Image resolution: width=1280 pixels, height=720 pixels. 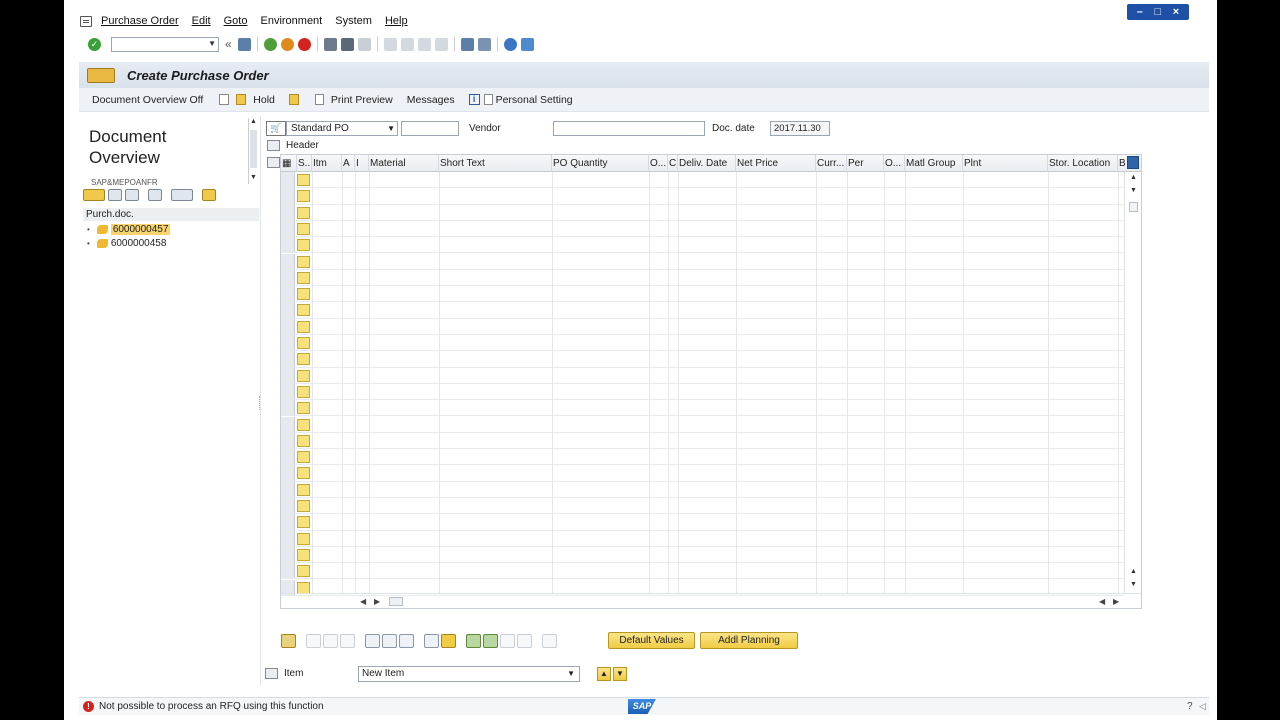 What do you see at coordinates (209, 195) in the screenshot?
I see `hierarchy-icon` at bounding box center [209, 195].